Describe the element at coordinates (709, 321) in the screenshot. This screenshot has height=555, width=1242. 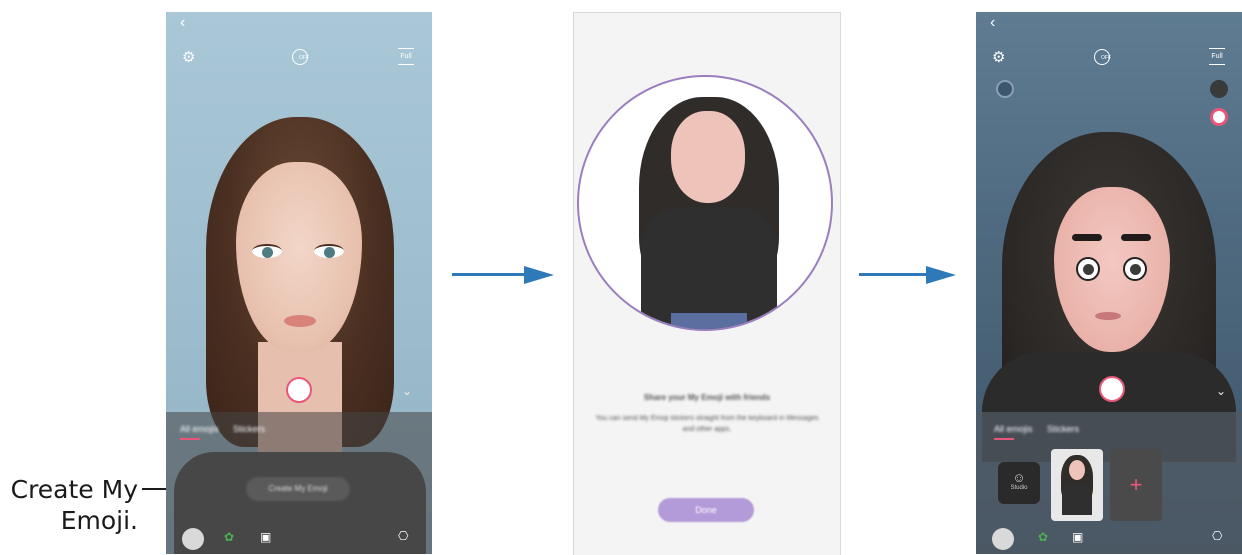
I see `avatar-jeans` at that location.